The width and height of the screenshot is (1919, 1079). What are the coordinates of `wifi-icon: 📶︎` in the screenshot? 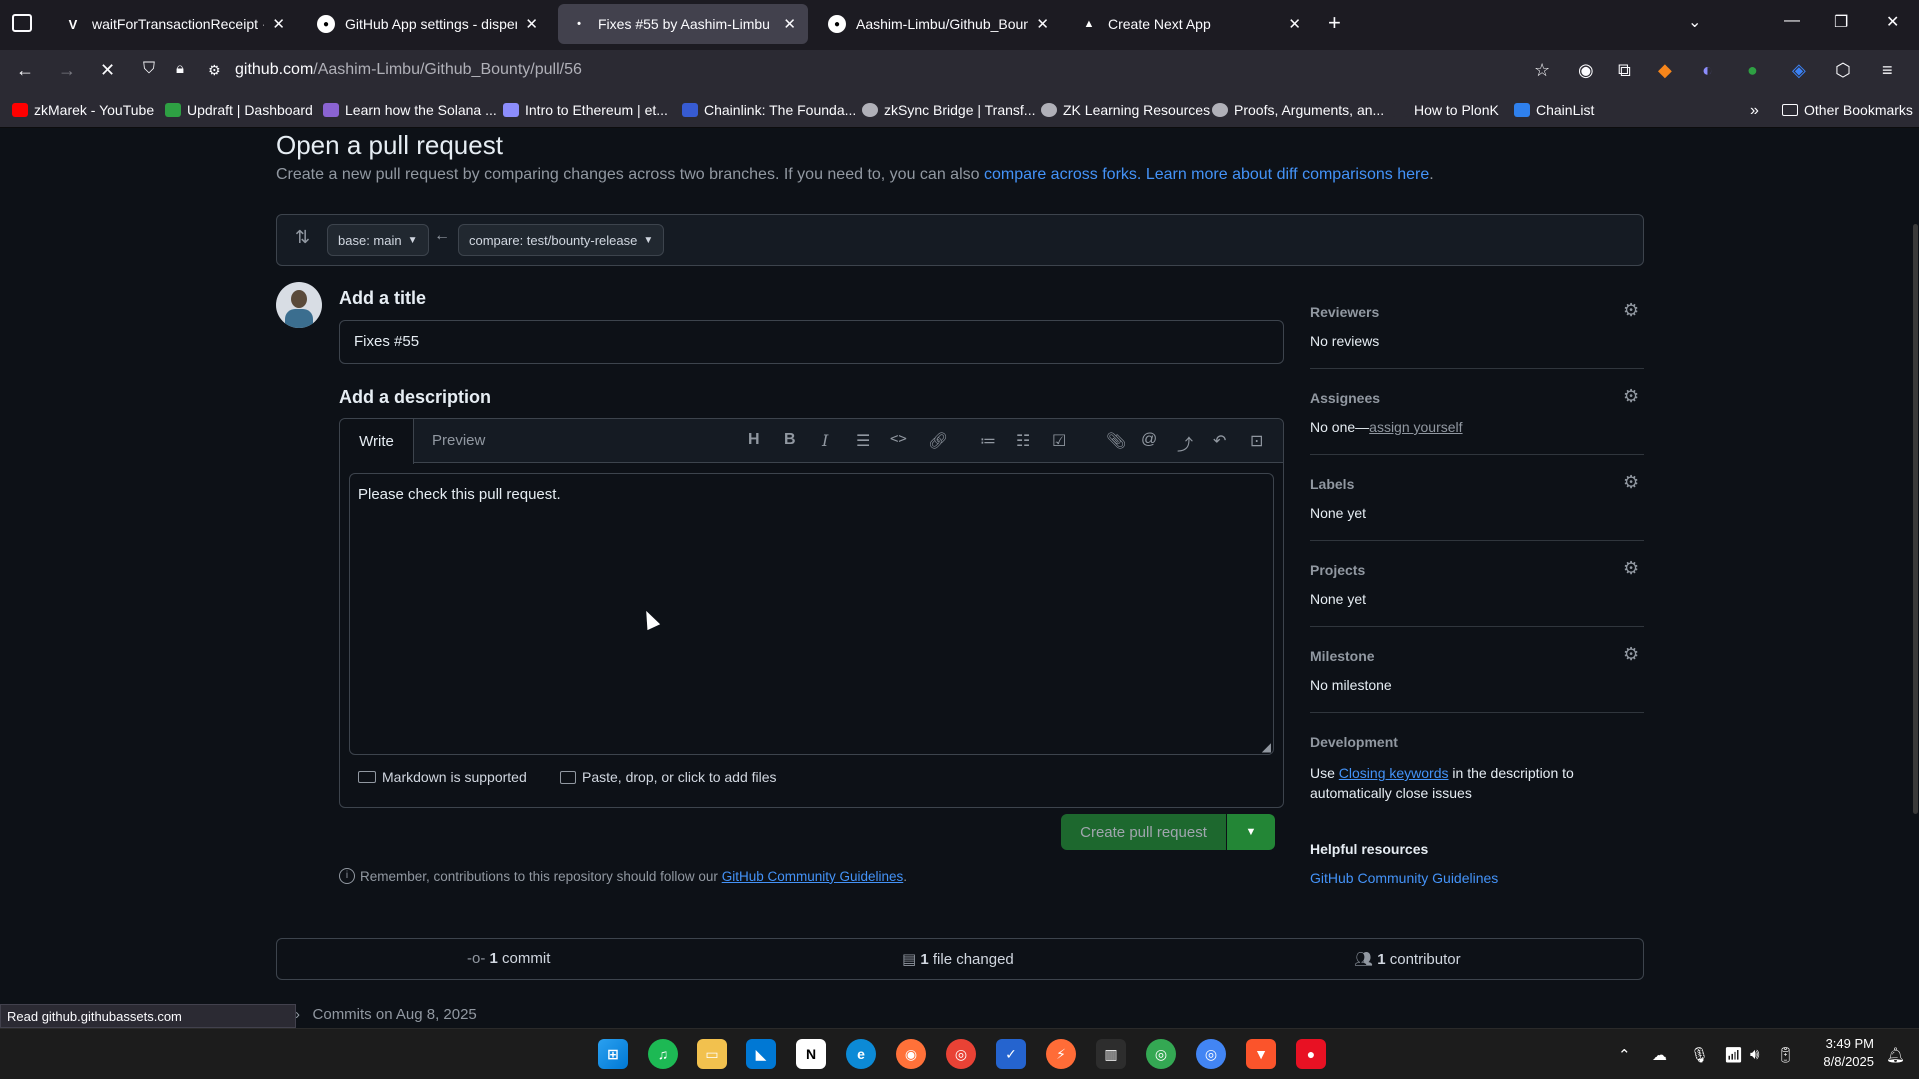 It's located at (1733, 1055).